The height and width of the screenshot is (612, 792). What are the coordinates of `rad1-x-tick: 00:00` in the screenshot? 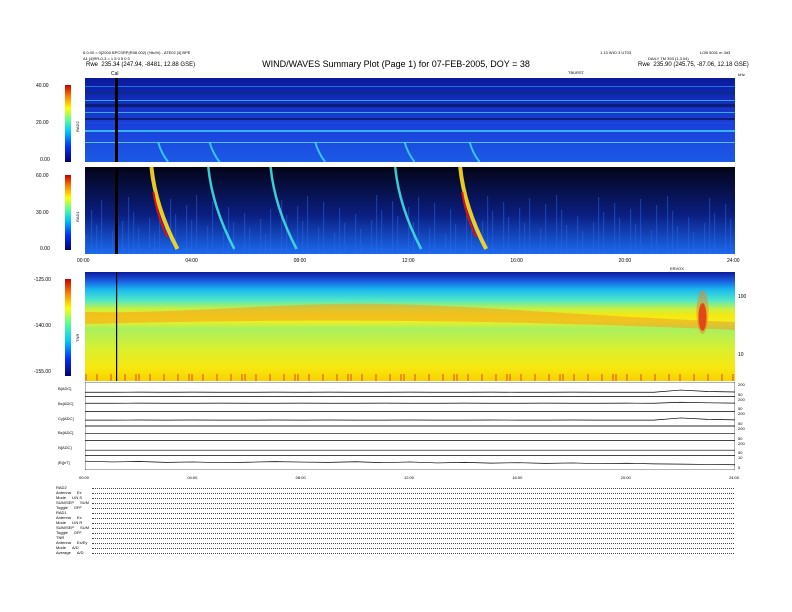 It's located at (83, 261).